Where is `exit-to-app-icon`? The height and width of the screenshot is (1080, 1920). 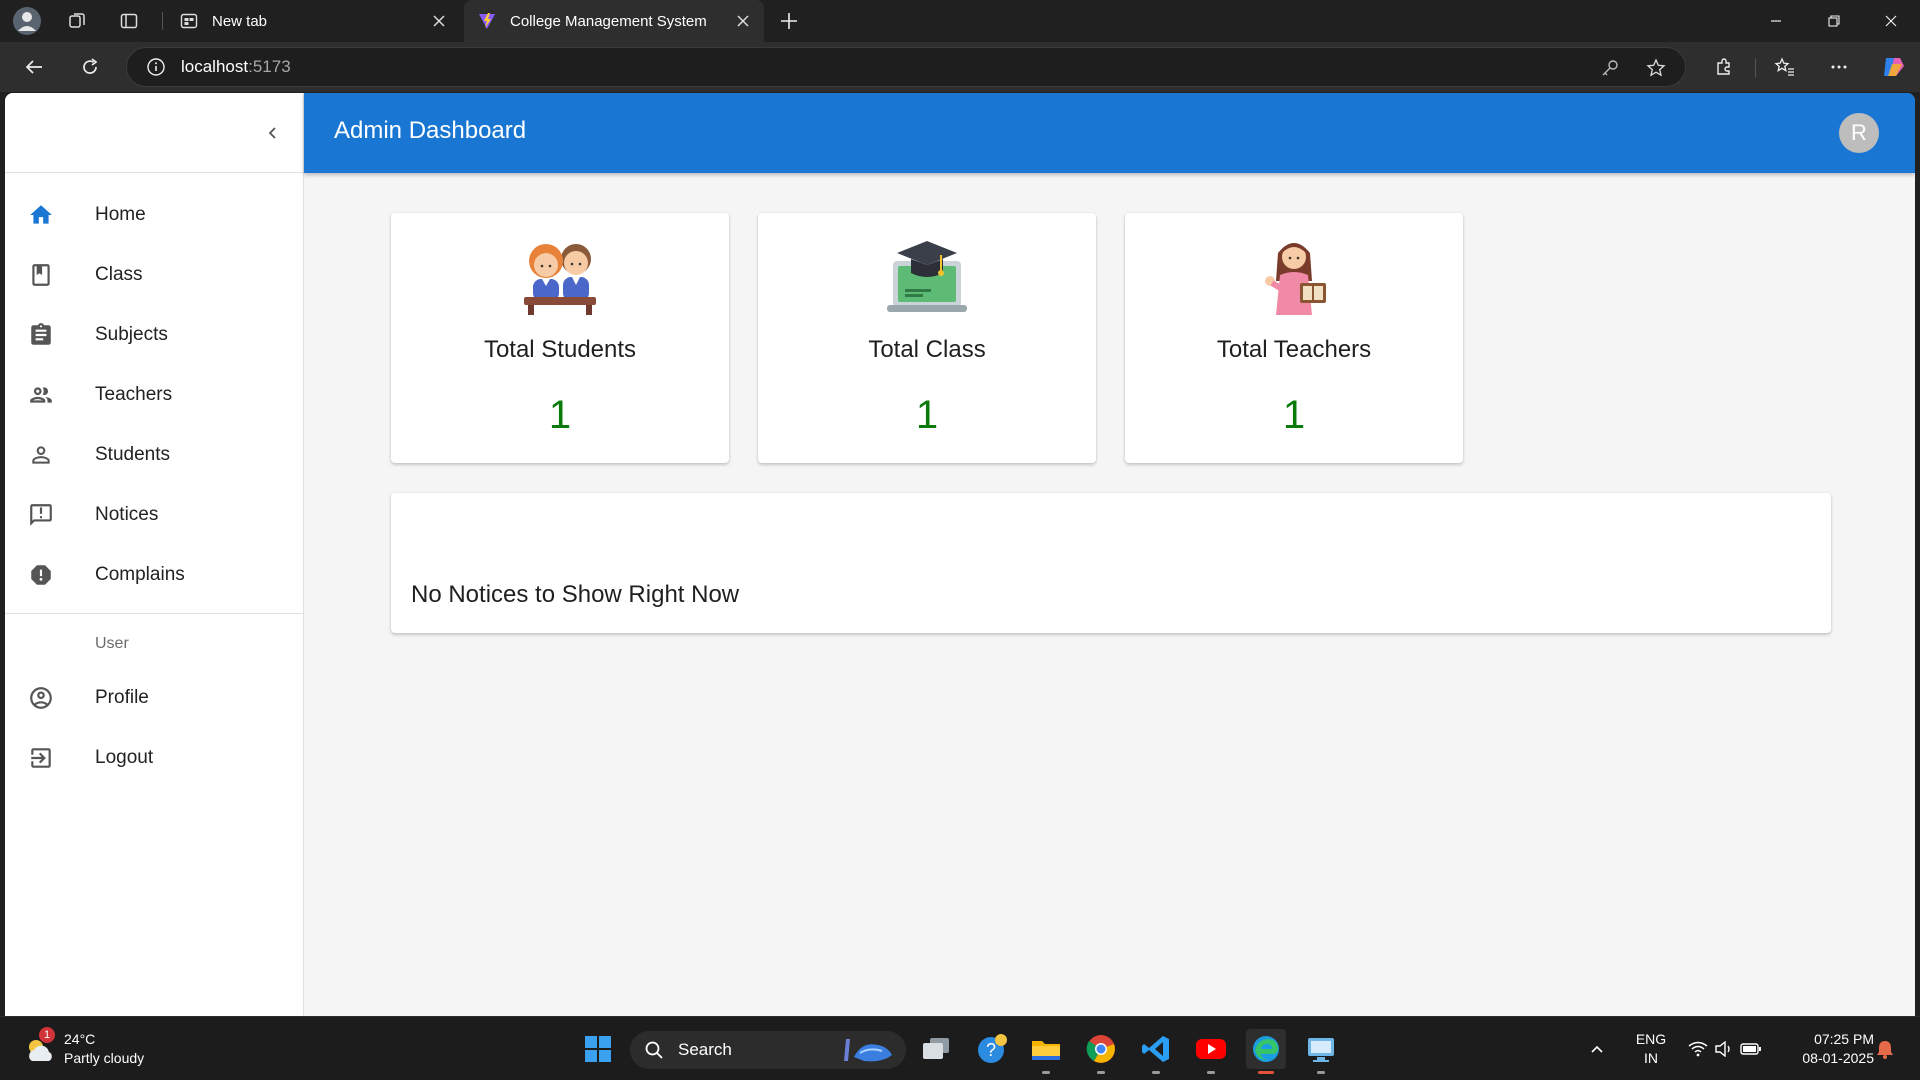 exit-to-app-icon is located at coordinates (41, 758).